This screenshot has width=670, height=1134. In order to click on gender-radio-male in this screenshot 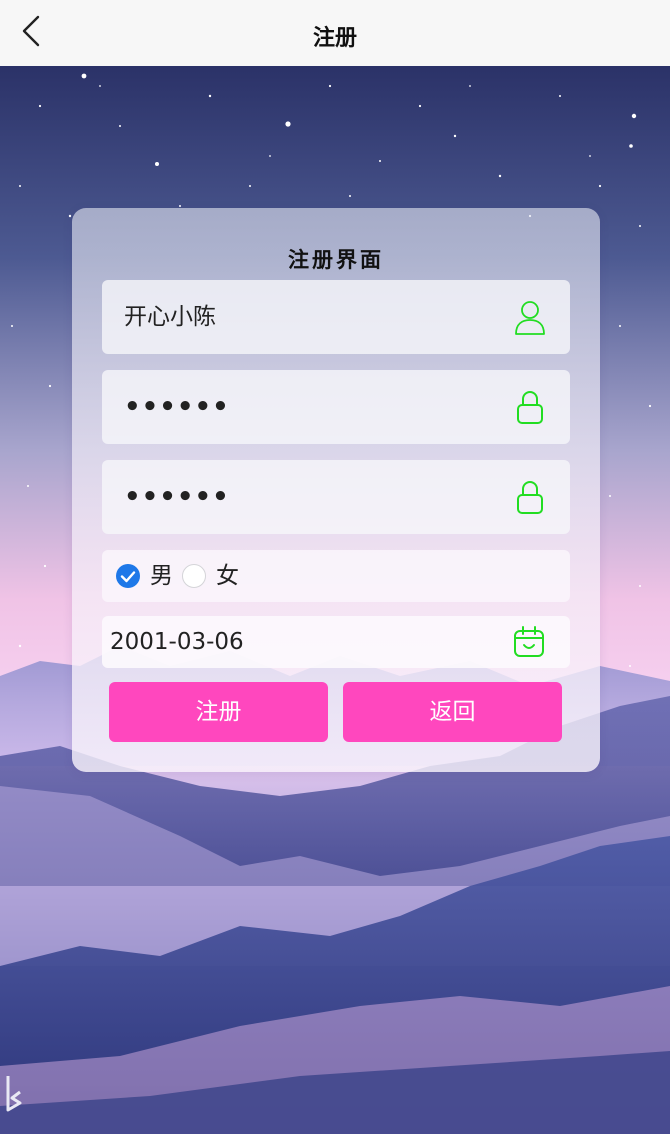, I will do `click(128, 576)`.